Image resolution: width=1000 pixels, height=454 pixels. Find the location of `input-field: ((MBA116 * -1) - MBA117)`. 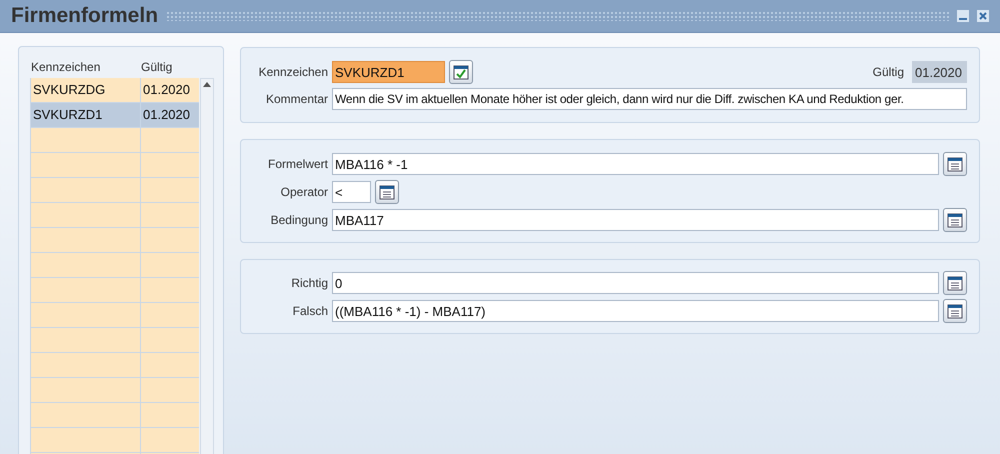

input-field: ((MBA116 * -1) - MBA117) is located at coordinates (635, 311).